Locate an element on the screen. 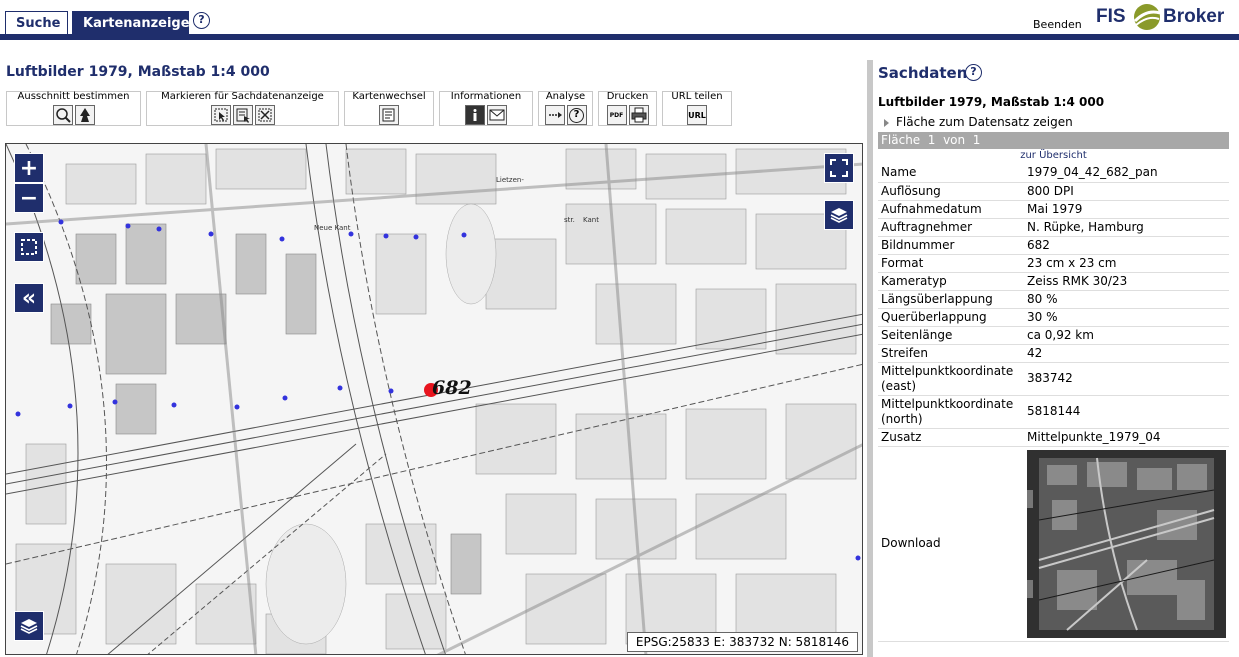 This screenshot has height=657, width=1239. download-cell is located at coordinates (1126, 544).